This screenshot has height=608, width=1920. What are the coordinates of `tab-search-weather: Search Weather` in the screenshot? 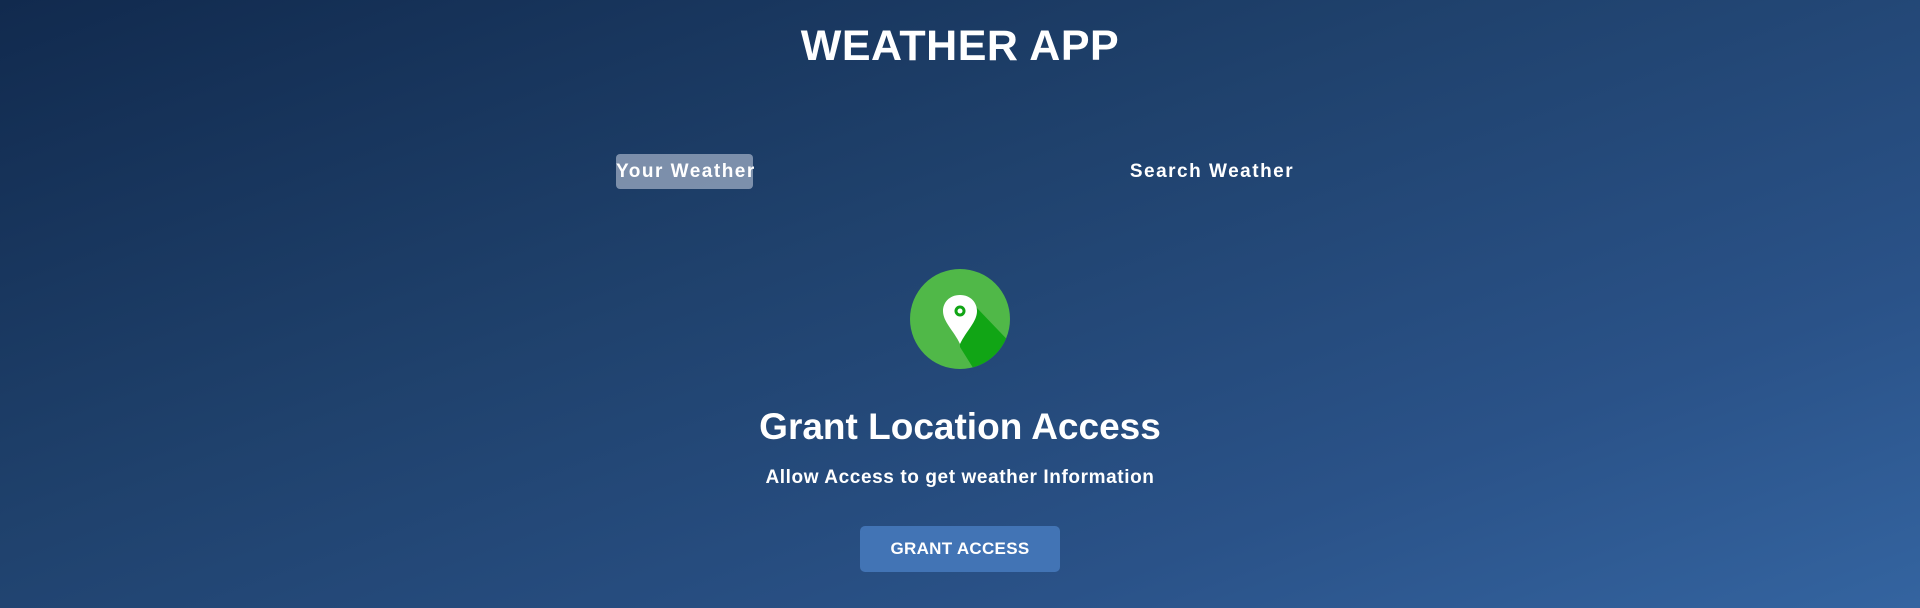 It's located at (1212, 171).